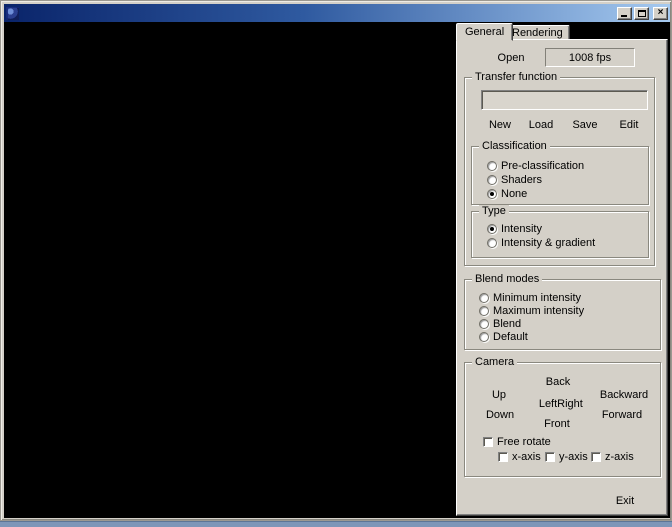 Image resolution: width=672 pixels, height=527 pixels. Describe the element at coordinates (548, 404) in the screenshot. I see `camera-left-button: Left` at that location.